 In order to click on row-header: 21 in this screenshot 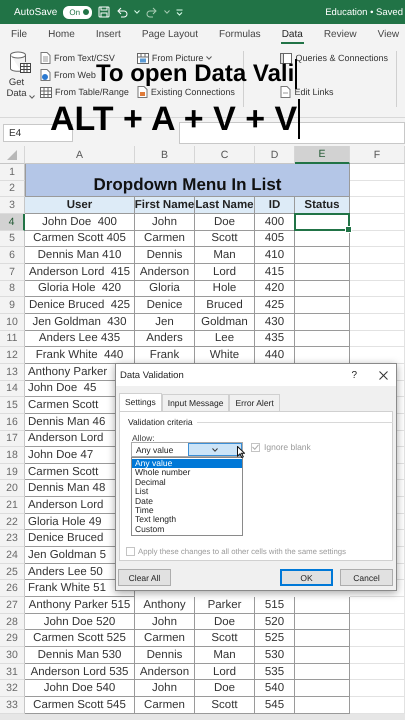, I will do `click(12, 505)`.